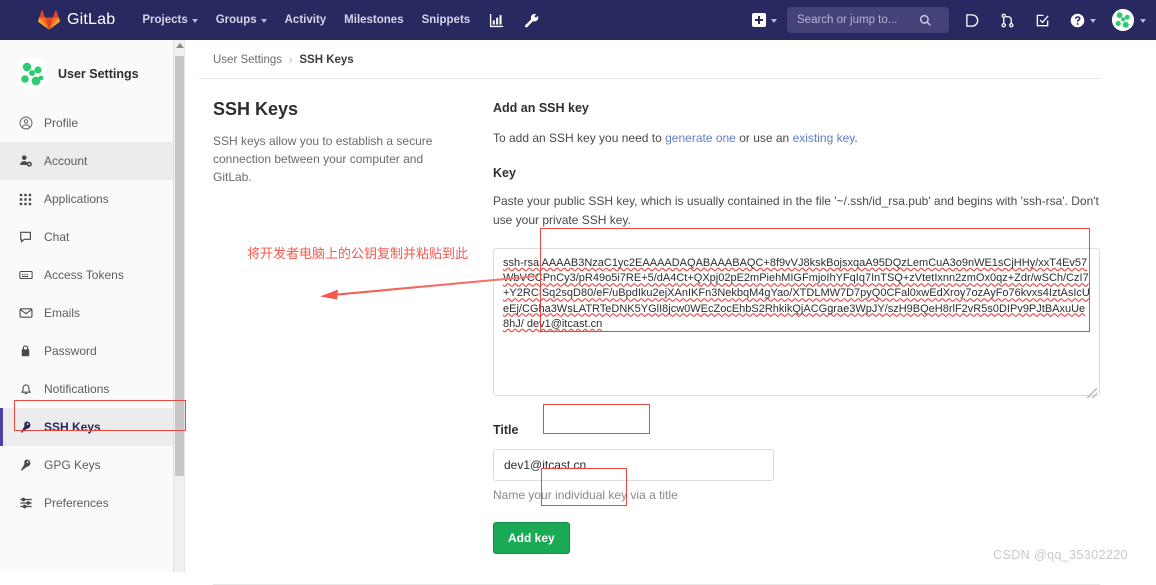  What do you see at coordinates (633, 465) in the screenshot?
I see `title-input` at bounding box center [633, 465].